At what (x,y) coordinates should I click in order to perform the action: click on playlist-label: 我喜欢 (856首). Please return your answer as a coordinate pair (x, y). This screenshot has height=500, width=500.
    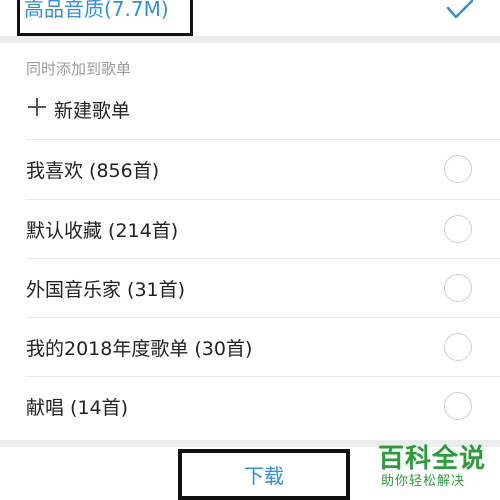
    Looking at the image, I should click on (93, 171).